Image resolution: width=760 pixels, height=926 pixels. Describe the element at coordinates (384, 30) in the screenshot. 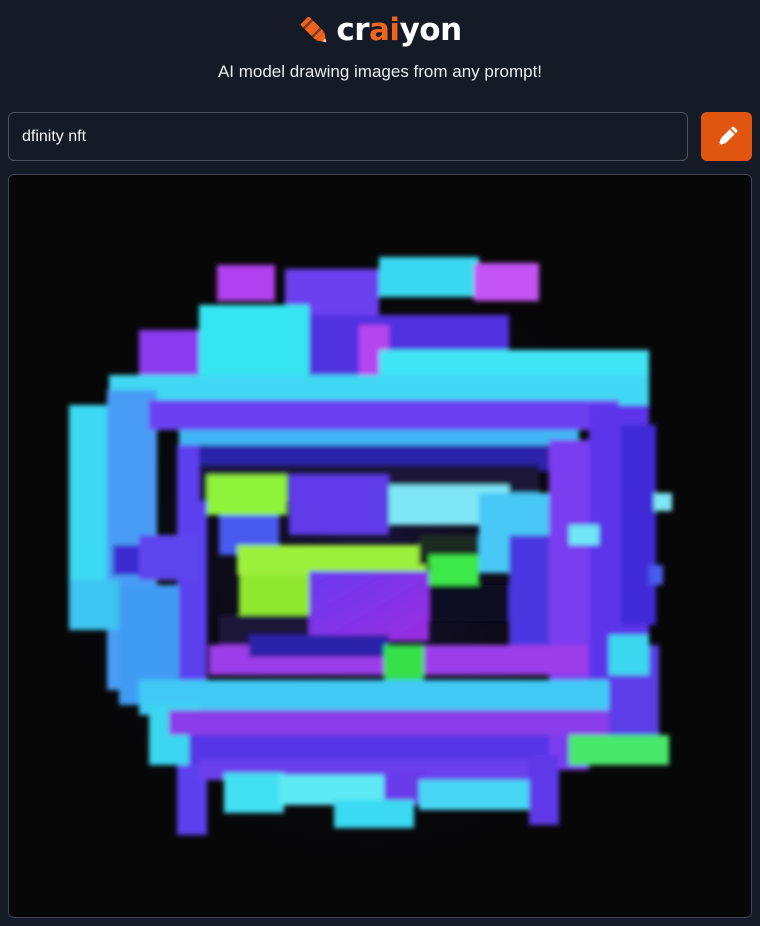

I see `logo-text-accent: ai` at that location.